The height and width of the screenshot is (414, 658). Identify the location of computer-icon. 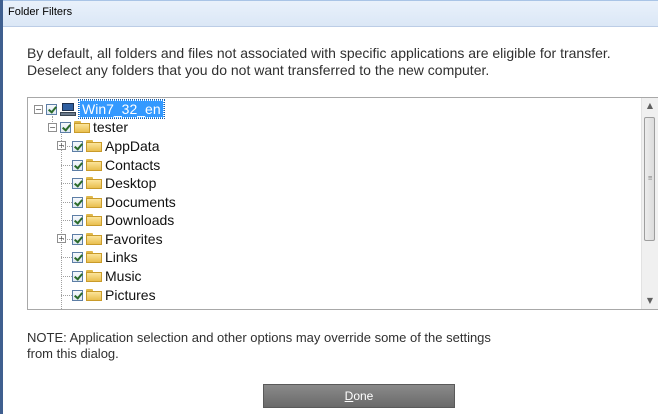
(68, 109).